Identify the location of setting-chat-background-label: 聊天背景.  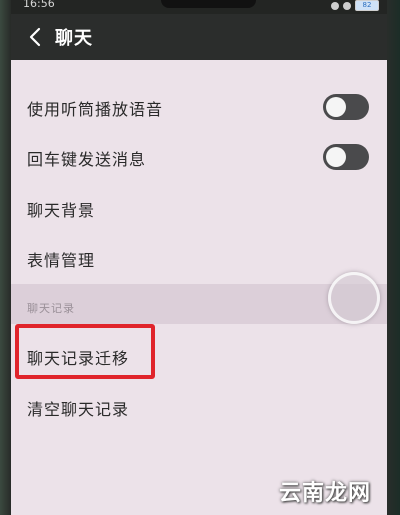
(61, 210).